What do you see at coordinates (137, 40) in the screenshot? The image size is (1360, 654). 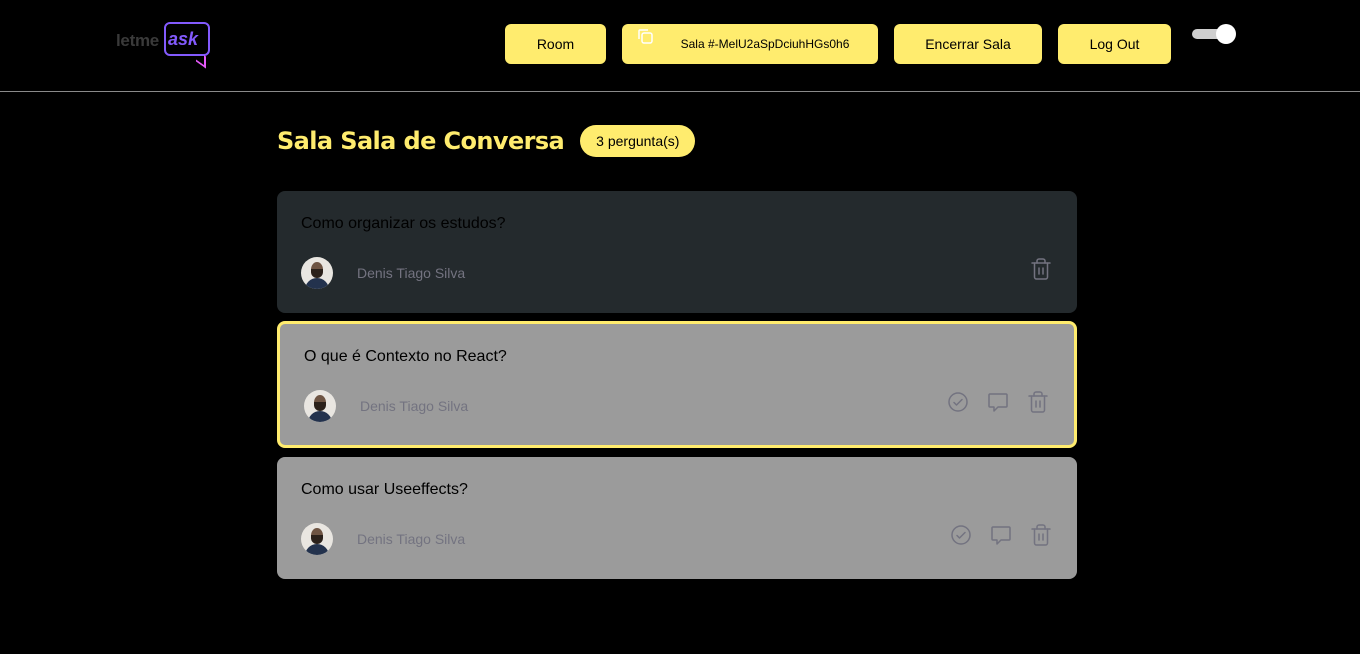 I see `logo-text-letme: letme` at bounding box center [137, 40].